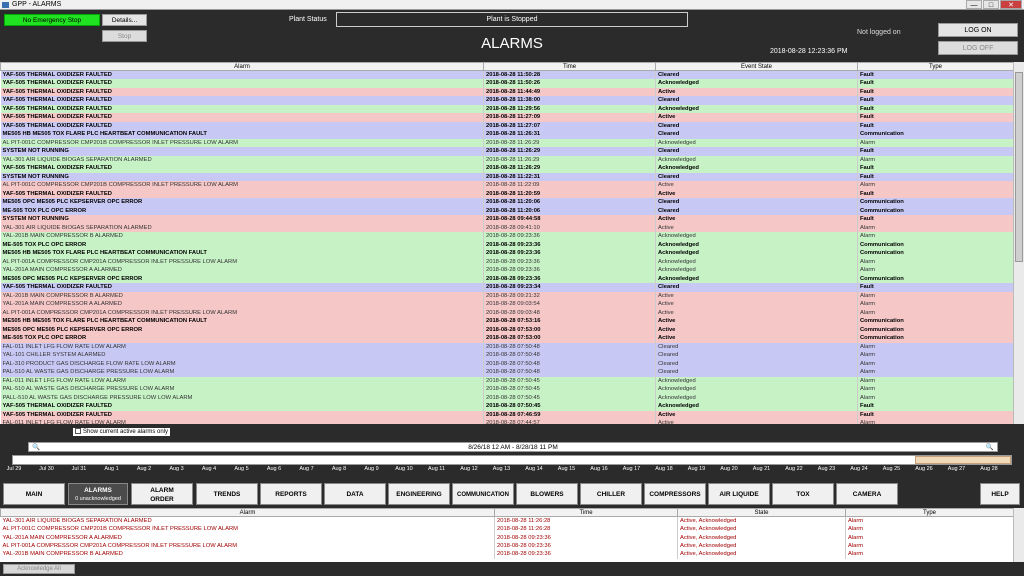 This screenshot has width=1024, height=576. What do you see at coordinates (978, 30) in the screenshot?
I see `log-on-button: LOG ON` at bounding box center [978, 30].